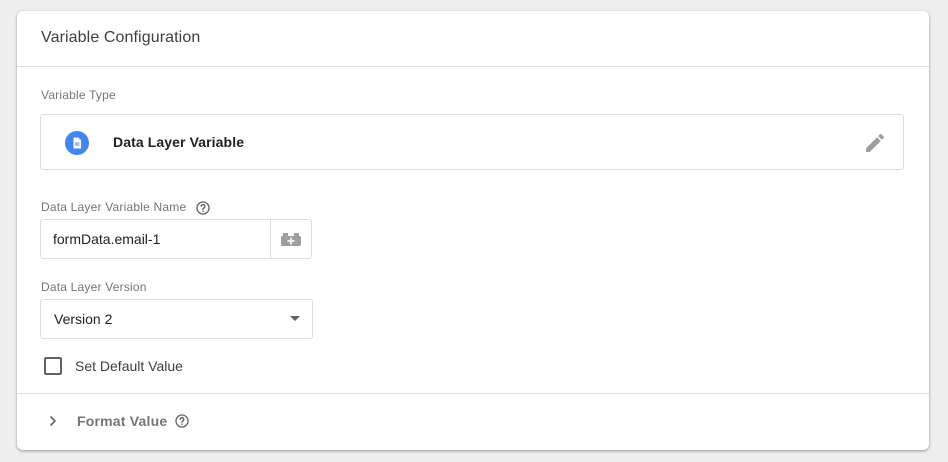  I want to click on version-select-value: Version 2, so click(83, 319).